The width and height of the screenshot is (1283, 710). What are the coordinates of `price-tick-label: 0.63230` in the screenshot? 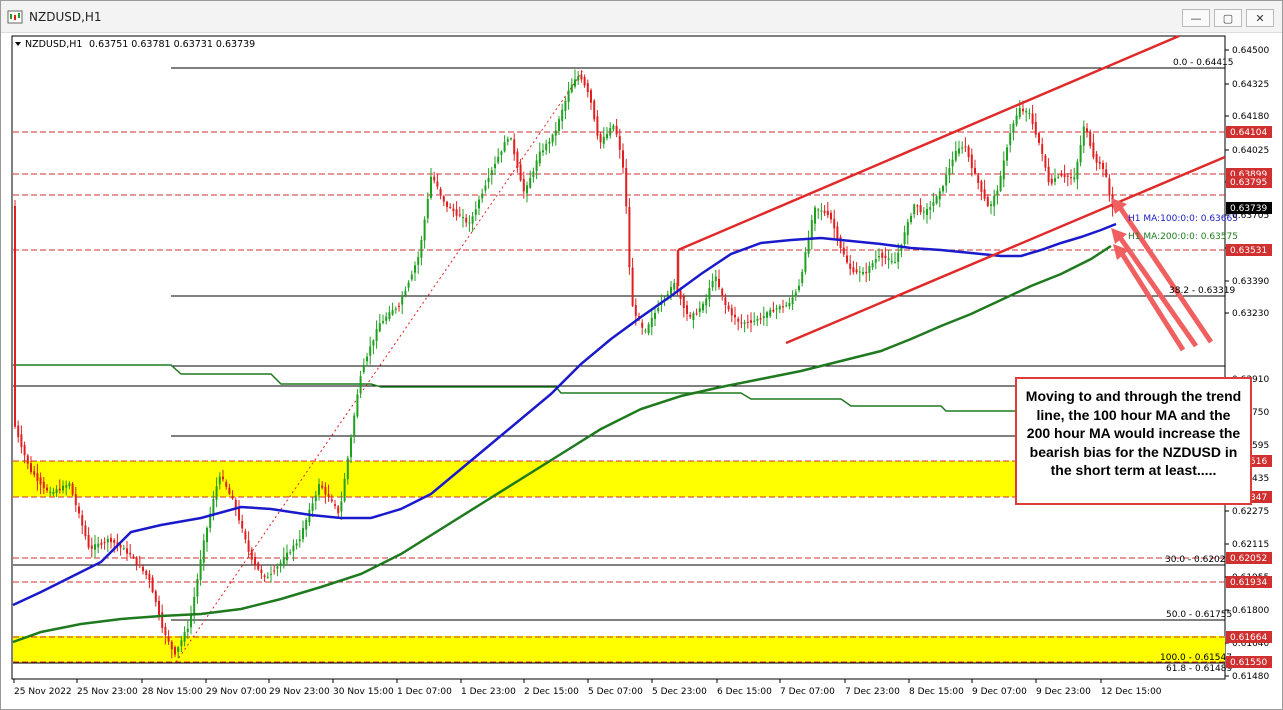 It's located at (1250, 314).